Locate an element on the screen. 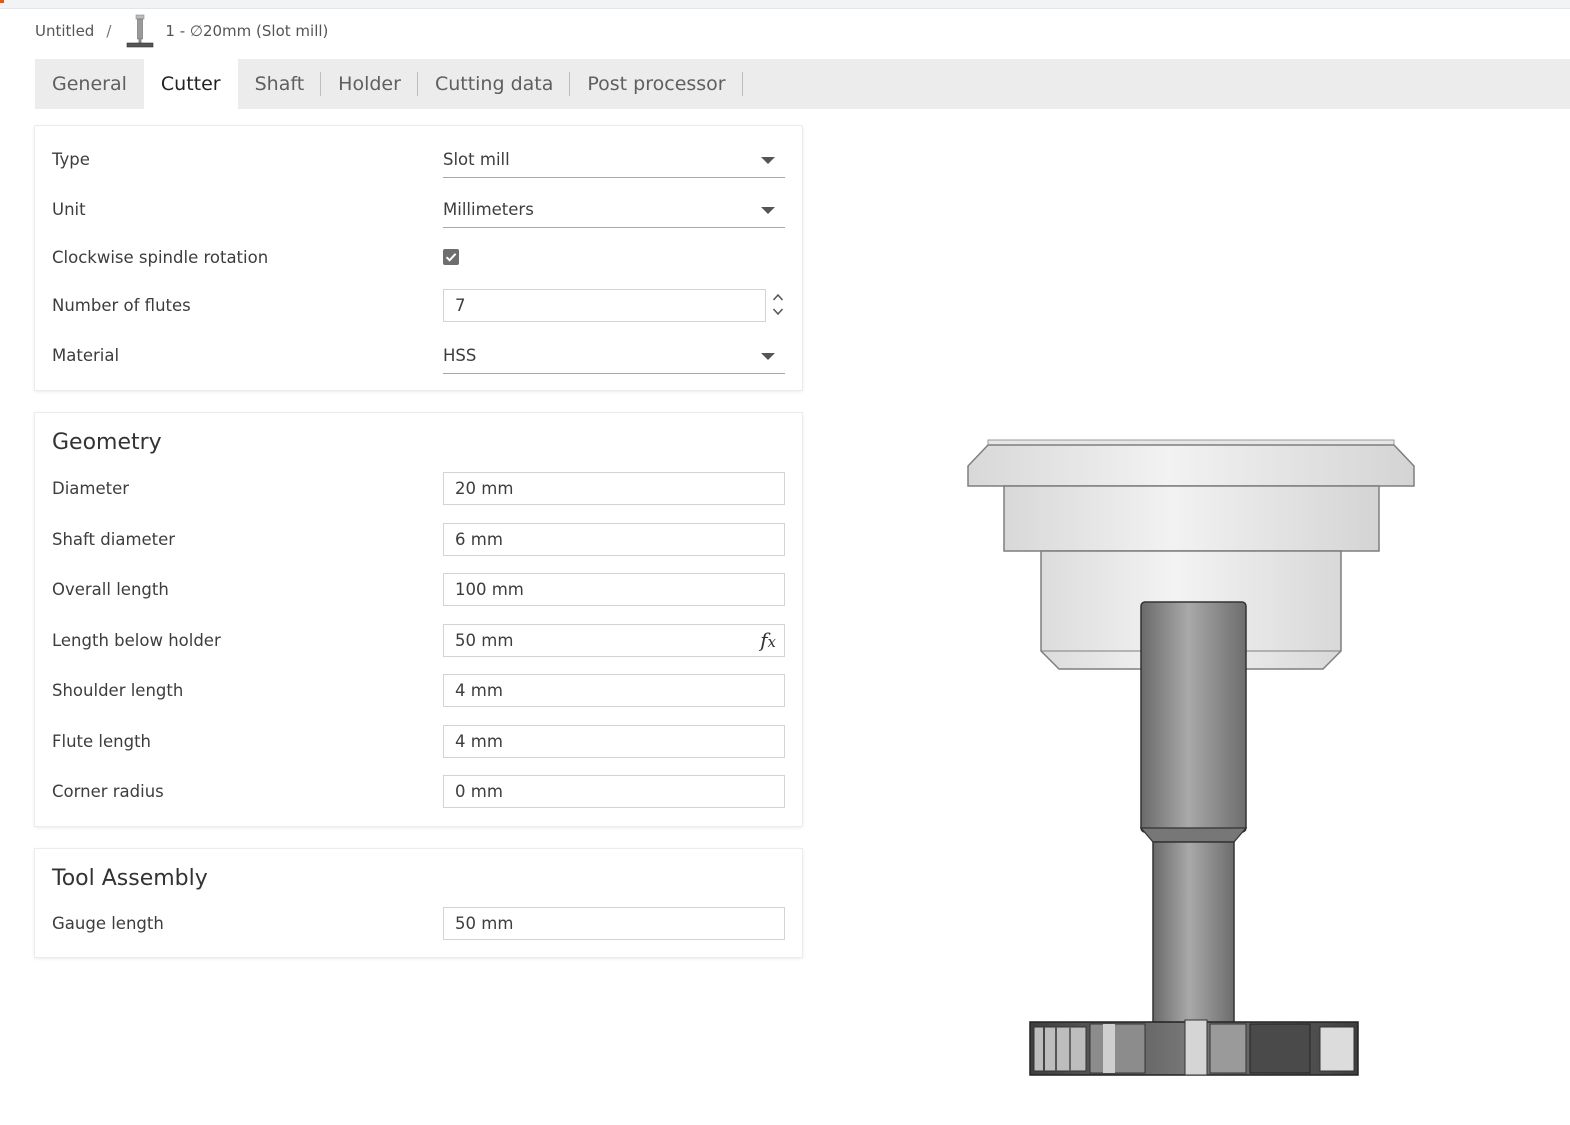 The width and height of the screenshot is (1570, 1125). tab-label: Post processor is located at coordinates (656, 84).